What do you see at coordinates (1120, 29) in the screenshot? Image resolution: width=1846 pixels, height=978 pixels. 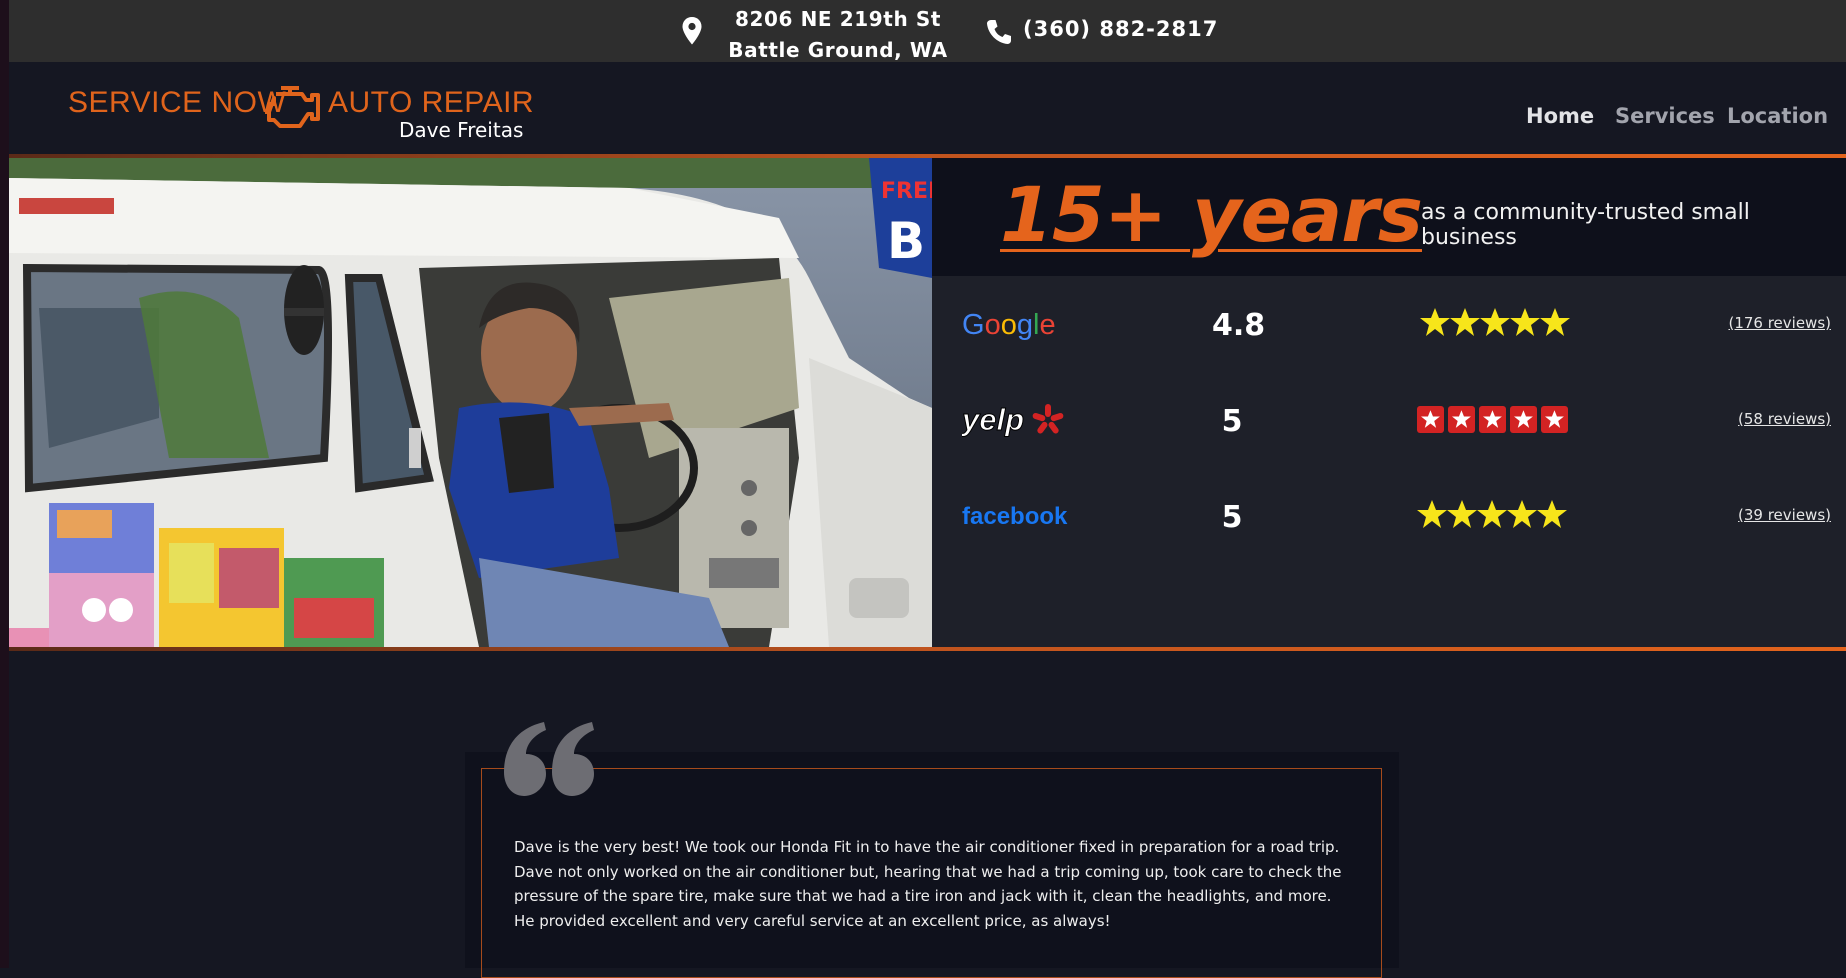 I see `phone-number: (360) 882-2817` at bounding box center [1120, 29].